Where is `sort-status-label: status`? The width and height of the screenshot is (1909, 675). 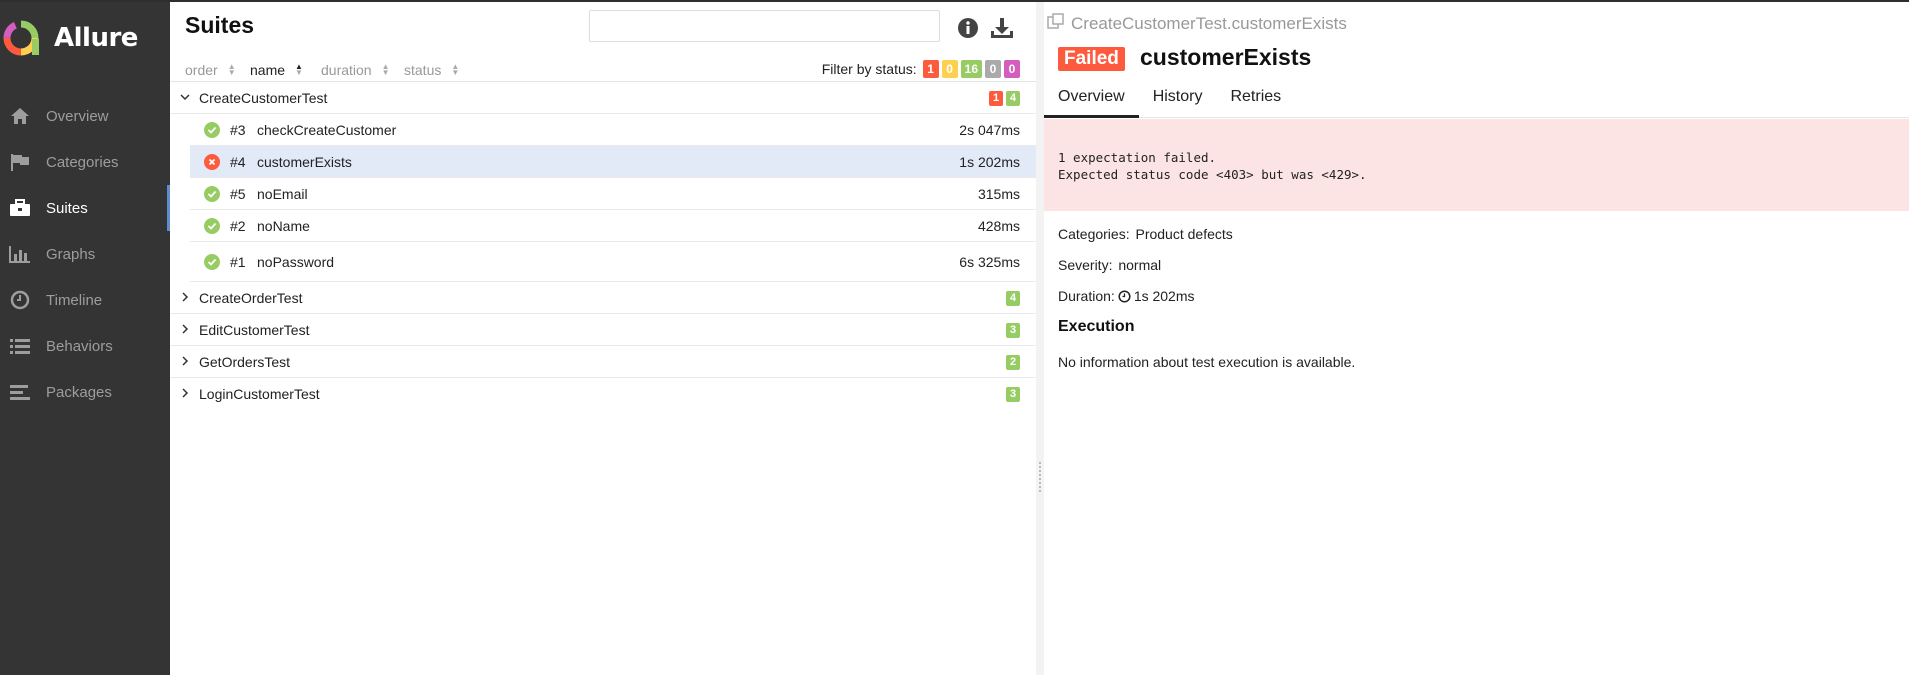
sort-status-label: status is located at coordinates (423, 70).